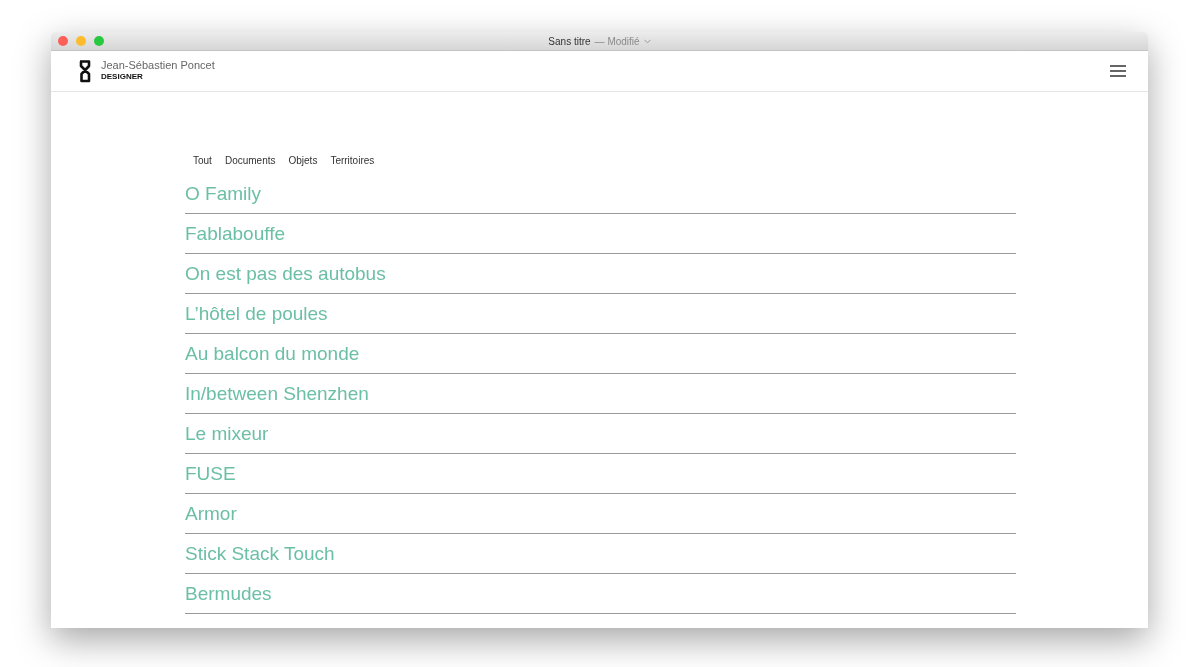 This screenshot has height=667, width=1200. I want to click on filter-link: Objets, so click(303, 160).